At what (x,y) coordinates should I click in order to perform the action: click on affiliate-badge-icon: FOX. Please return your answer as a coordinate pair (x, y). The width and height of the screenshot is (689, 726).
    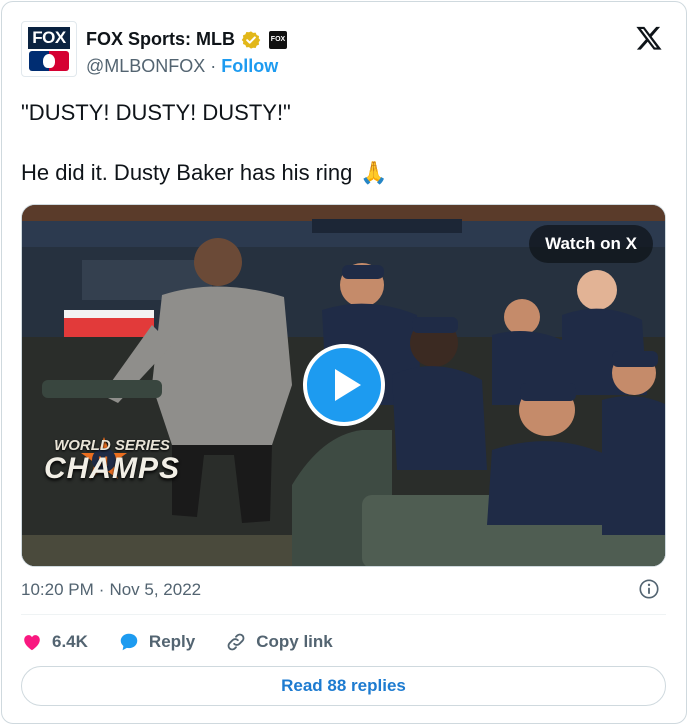
    Looking at the image, I should click on (278, 39).